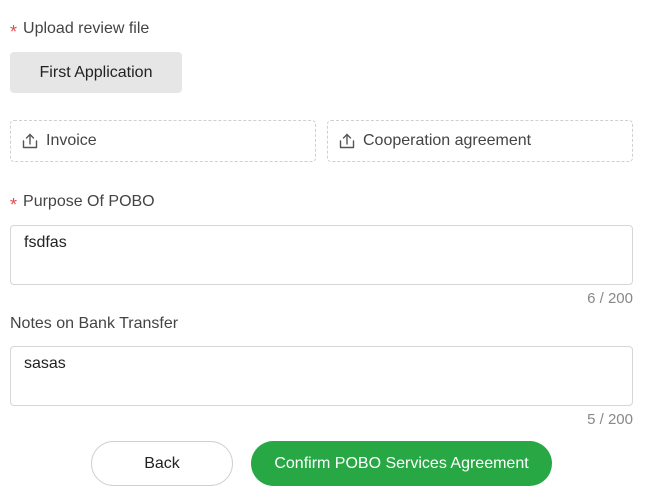  Describe the element at coordinates (71, 140) in the screenshot. I see `invoice-upload-label: Invoice` at that location.